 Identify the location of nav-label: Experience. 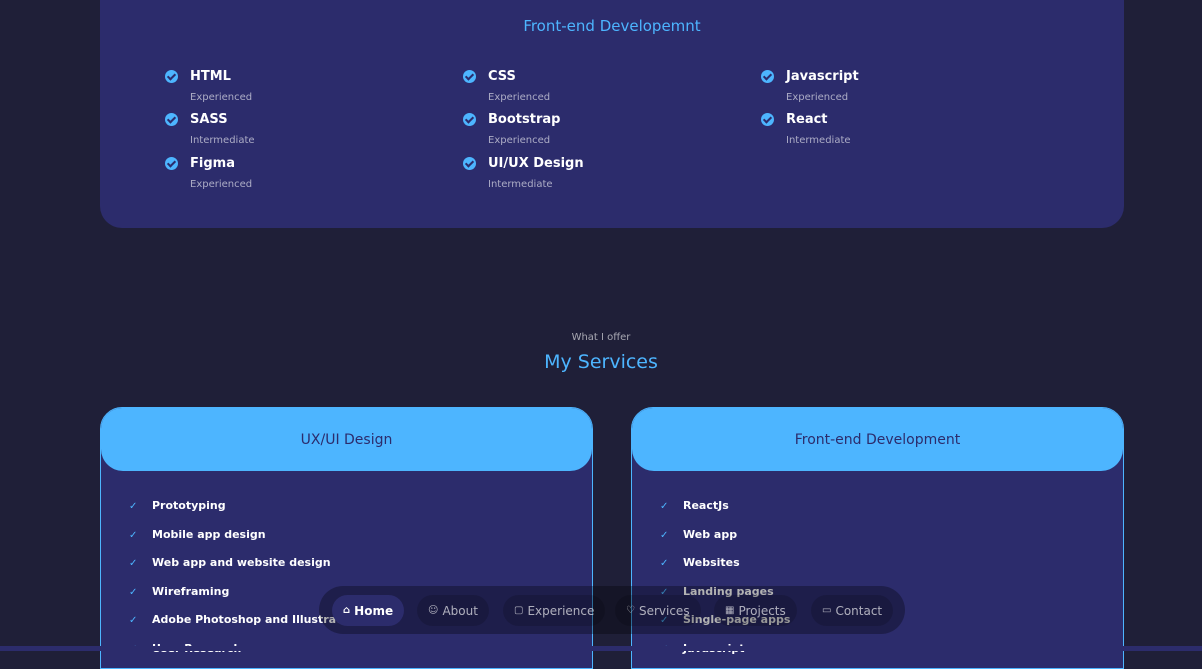
(561, 610).